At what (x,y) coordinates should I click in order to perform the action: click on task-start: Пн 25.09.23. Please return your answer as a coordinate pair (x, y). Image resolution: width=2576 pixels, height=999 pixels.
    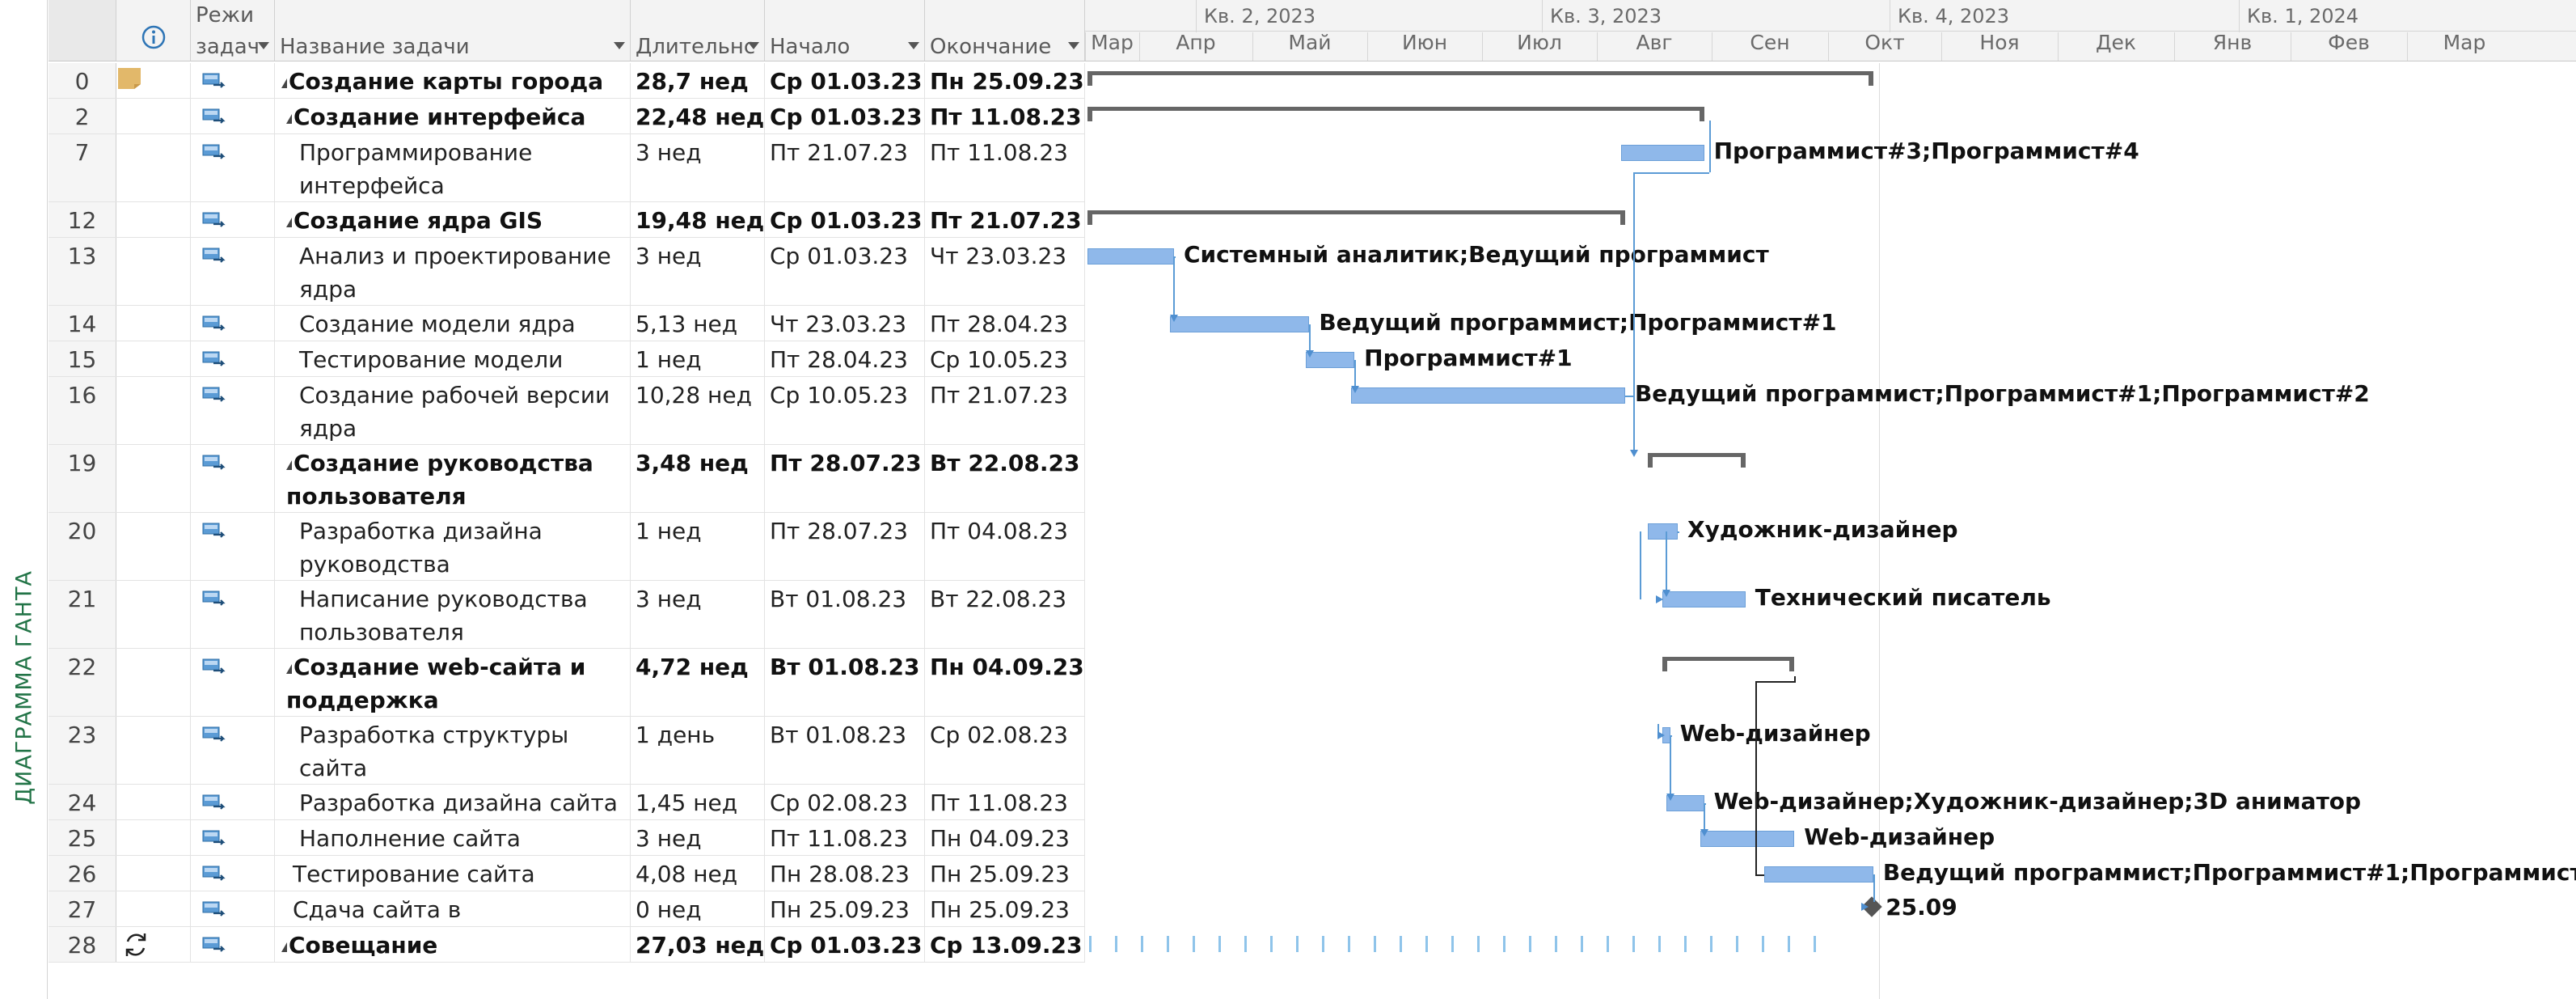
    Looking at the image, I should click on (845, 908).